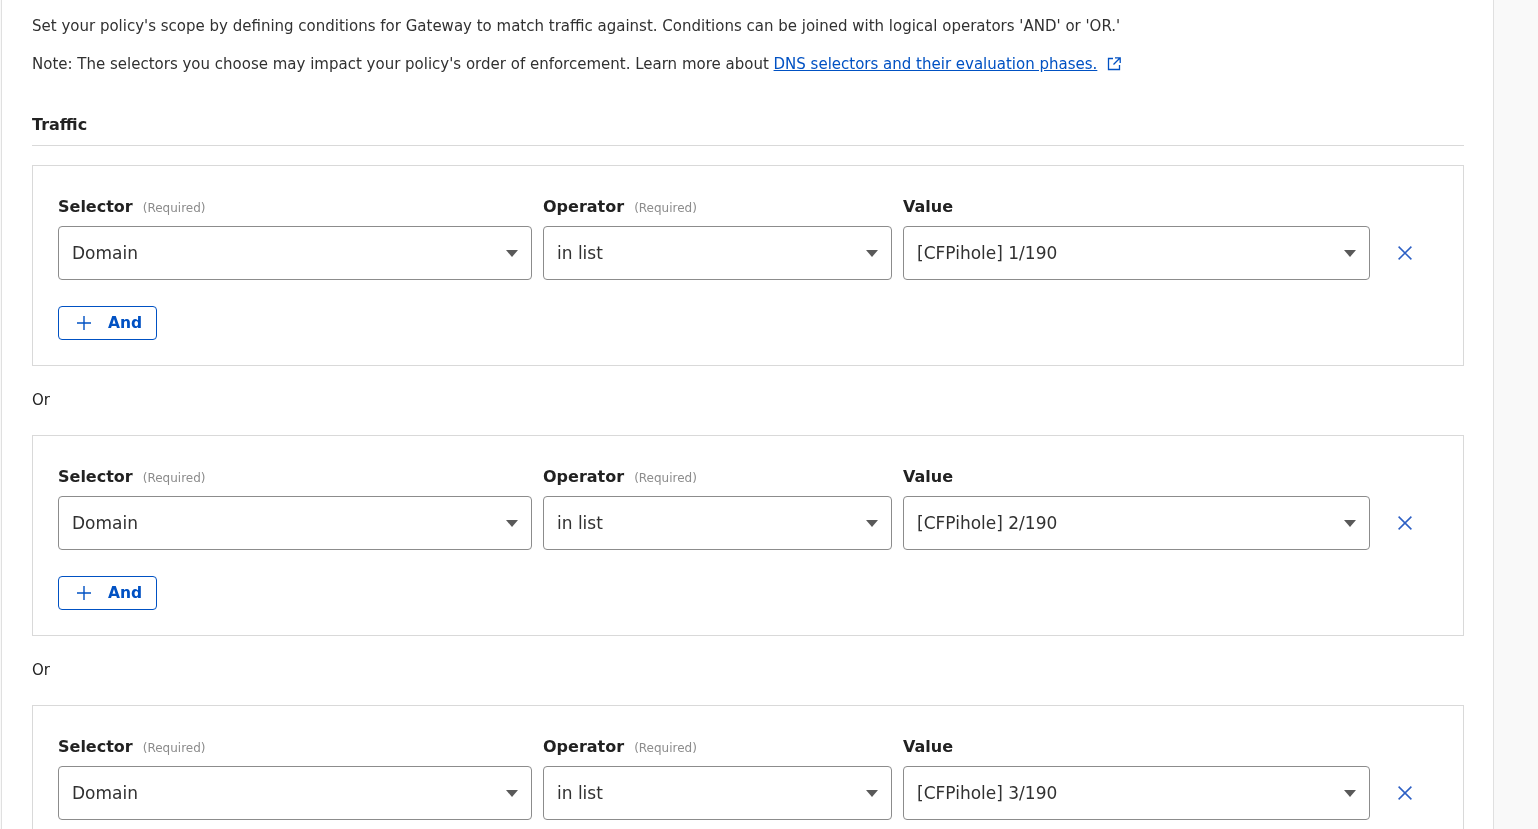 This screenshot has height=829, width=1538. What do you see at coordinates (60, 125) in the screenshot?
I see `section-title: Traffic` at bounding box center [60, 125].